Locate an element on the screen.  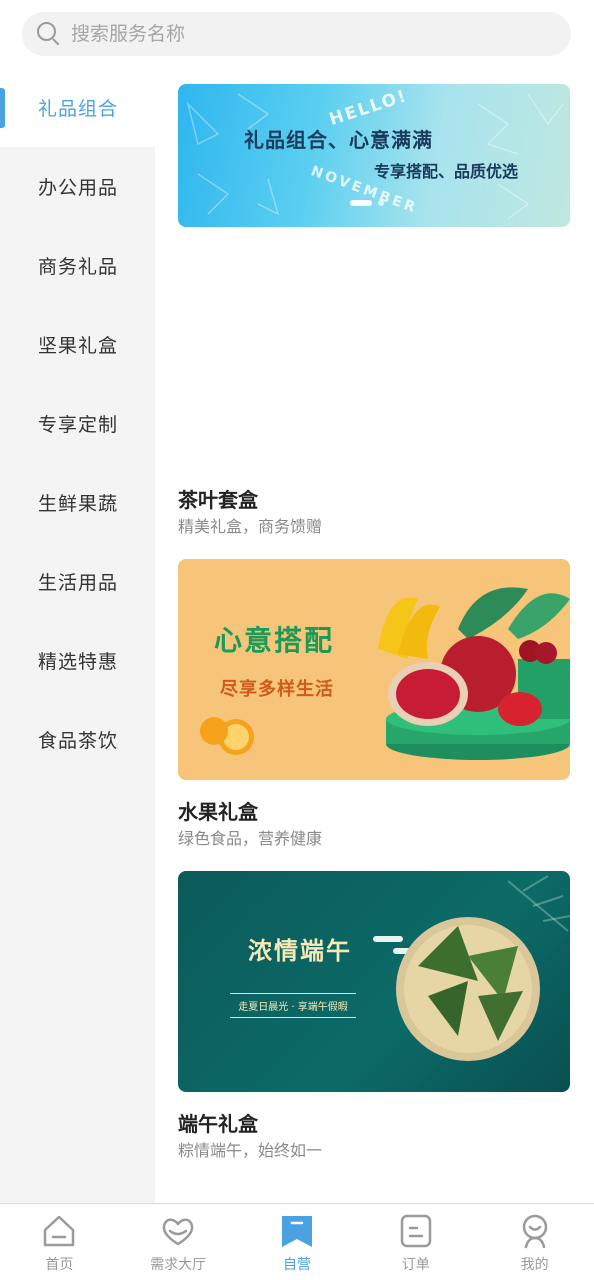
carousel-dot-active is located at coordinates (361, 203).